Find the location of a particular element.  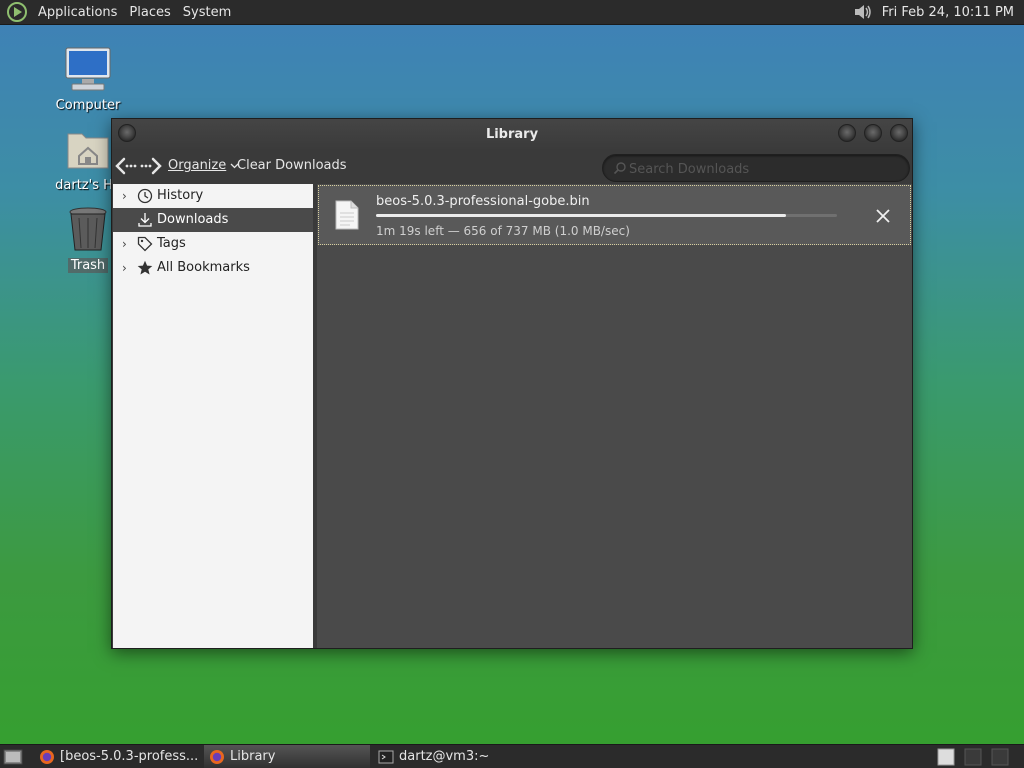

organize-menu-button: Organize is located at coordinates (203, 165).